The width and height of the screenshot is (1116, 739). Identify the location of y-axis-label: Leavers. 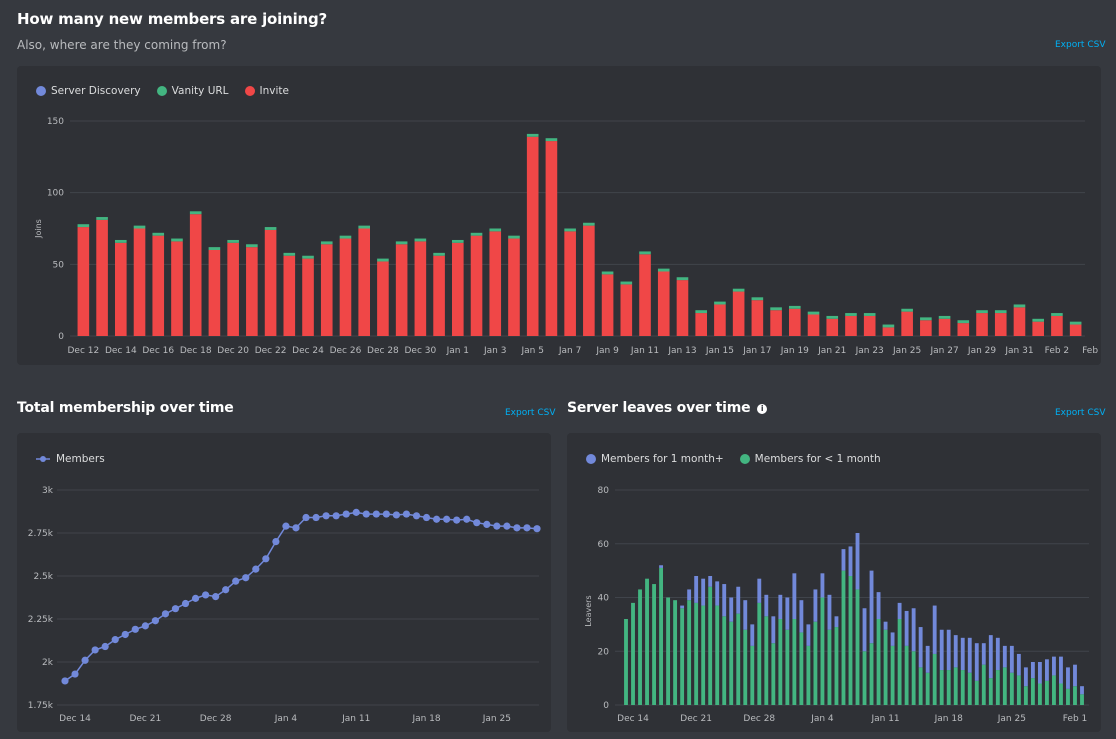
(588, 610).